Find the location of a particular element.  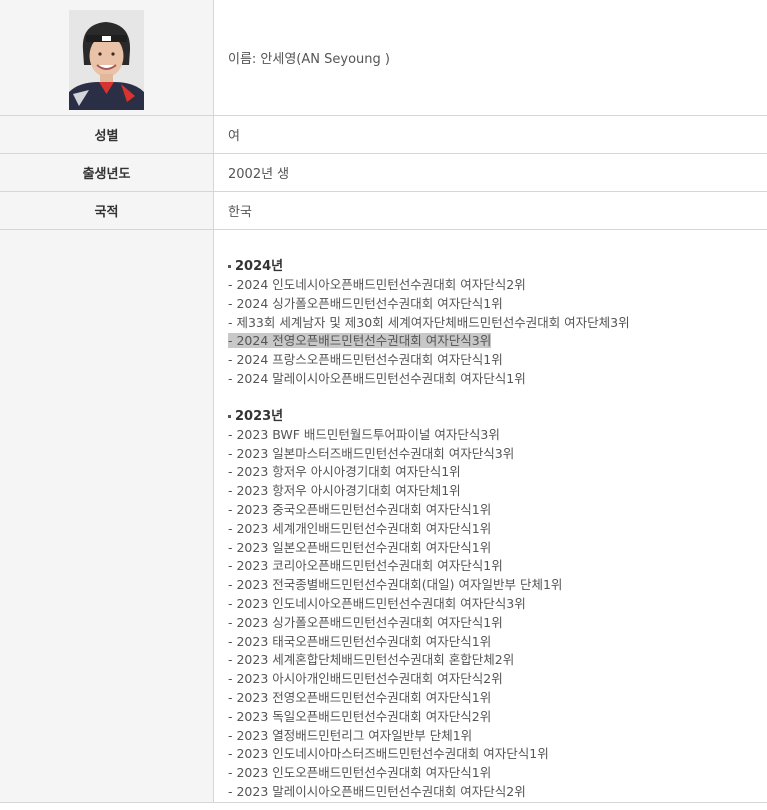

award-item: - 2024 싱가폴오픈배드민턴선수권대회 여자단식1위 is located at coordinates (365, 303).